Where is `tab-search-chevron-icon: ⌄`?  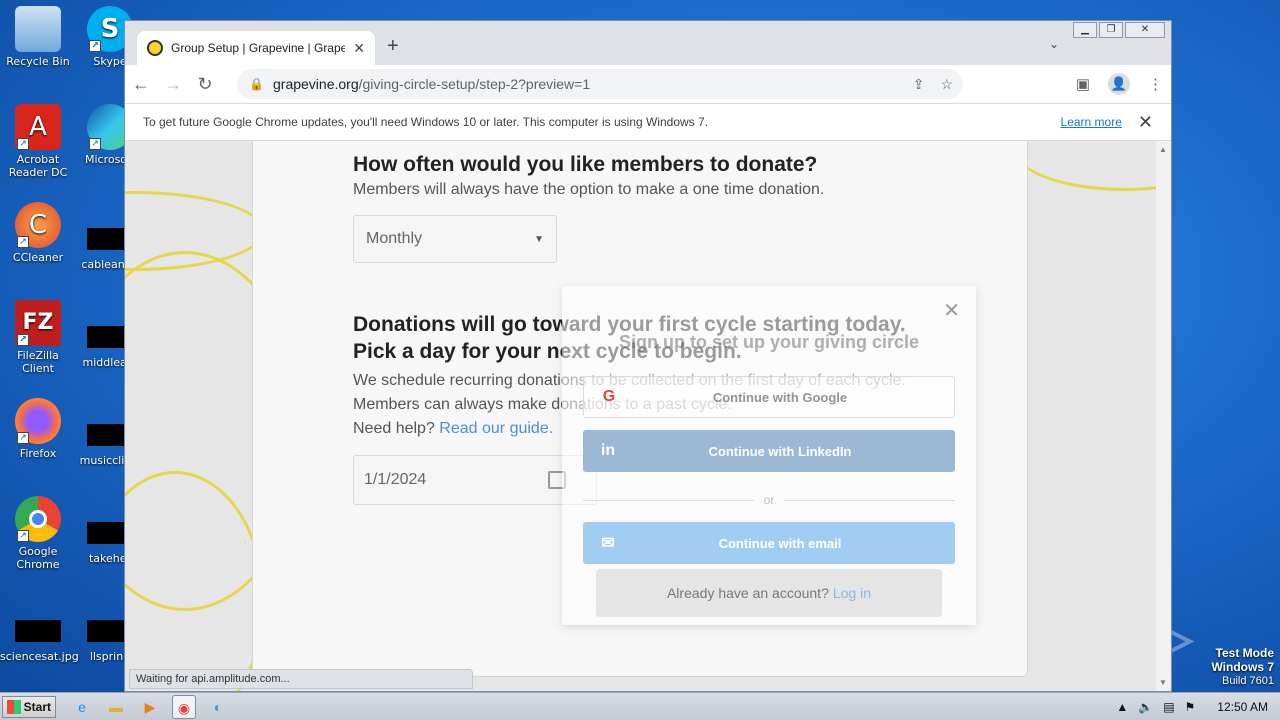 tab-search-chevron-icon: ⌄ is located at coordinates (1054, 44).